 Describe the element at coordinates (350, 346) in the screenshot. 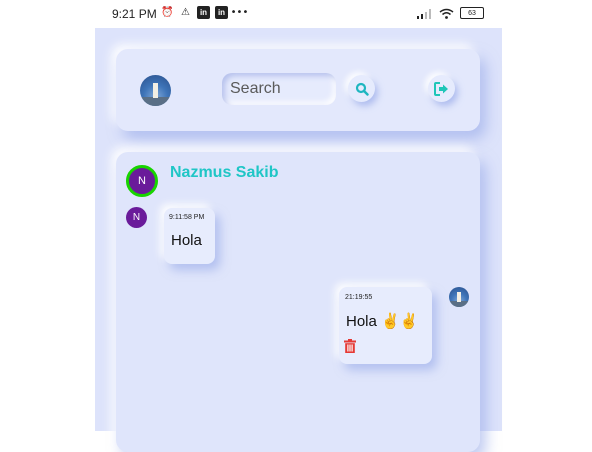

I see `trash-icon` at that location.